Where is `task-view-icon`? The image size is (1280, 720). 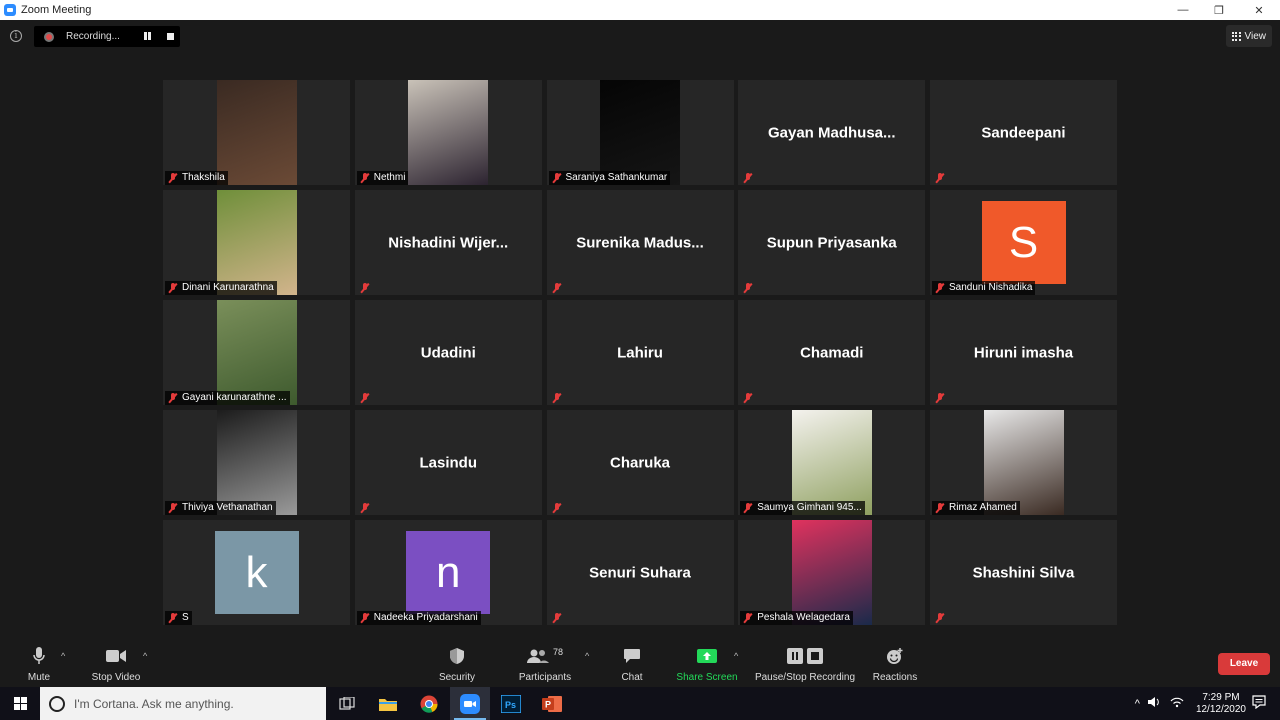
task-view-icon is located at coordinates (347, 703).